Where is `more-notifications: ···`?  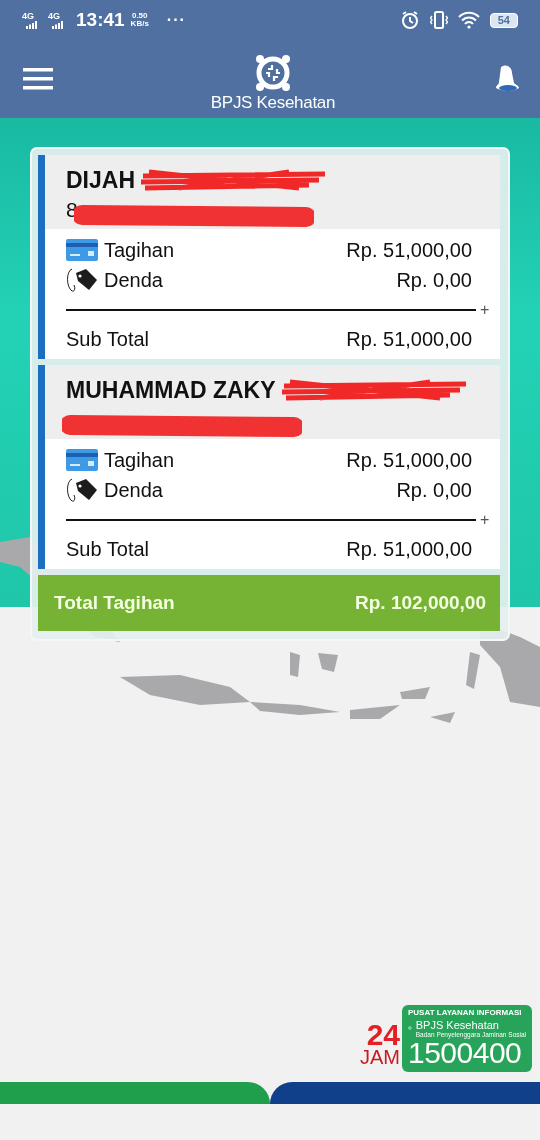 more-notifications: ··· is located at coordinates (176, 20).